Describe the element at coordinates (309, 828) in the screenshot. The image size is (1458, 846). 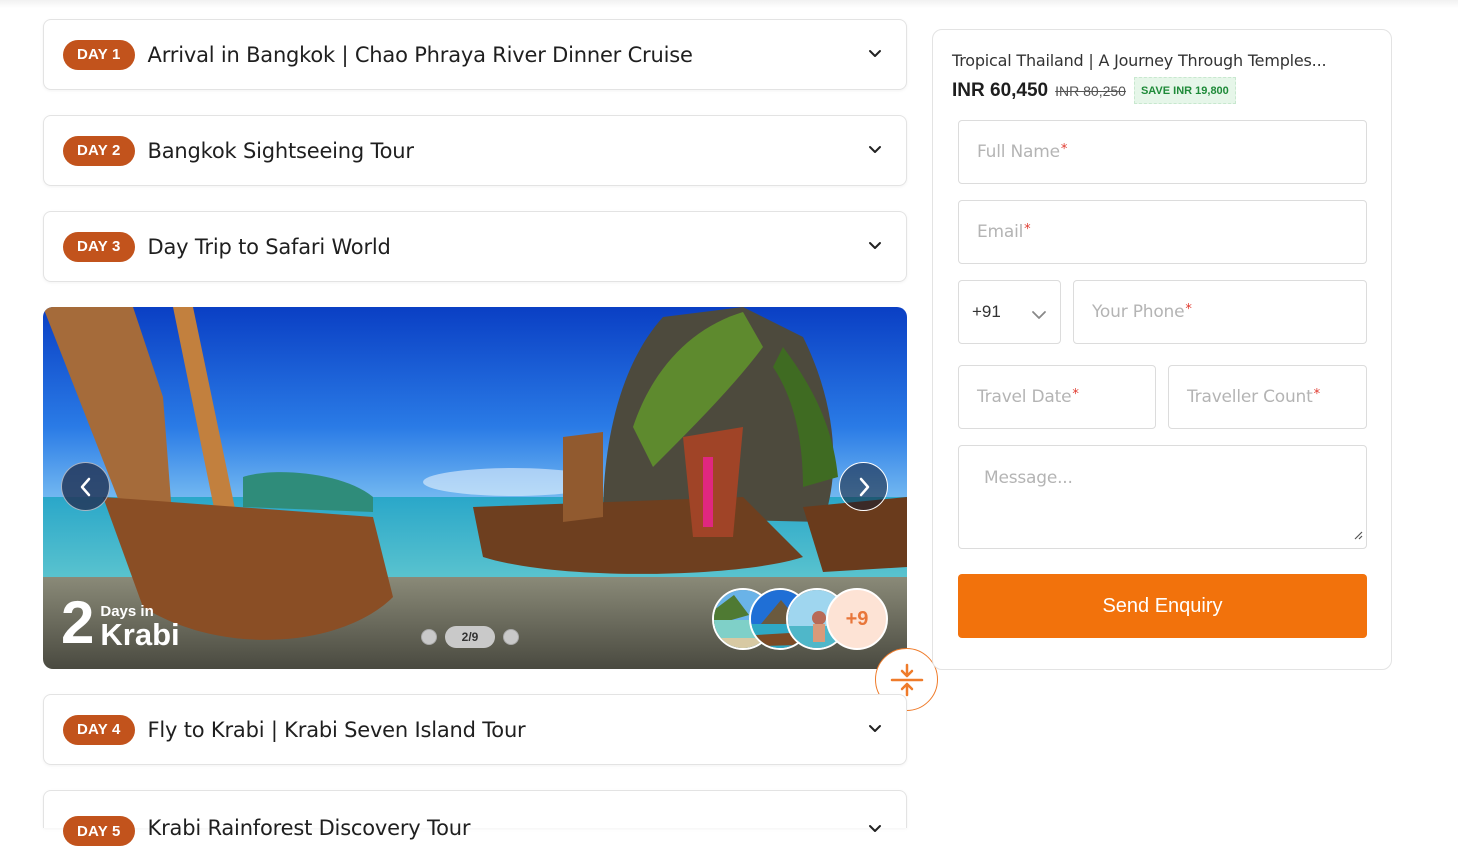
I see `day-title: Krabi Rainforest Discovery Tour` at that location.